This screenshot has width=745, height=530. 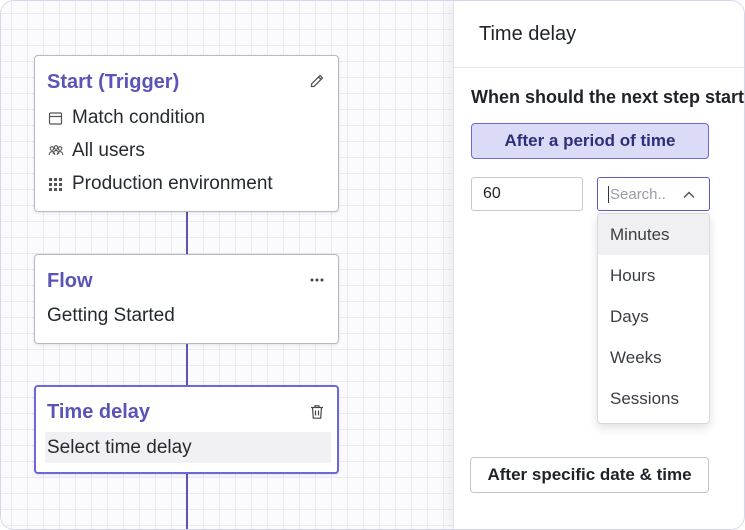 I want to click on condition-row: Match condition, so click(x=126, y=118).